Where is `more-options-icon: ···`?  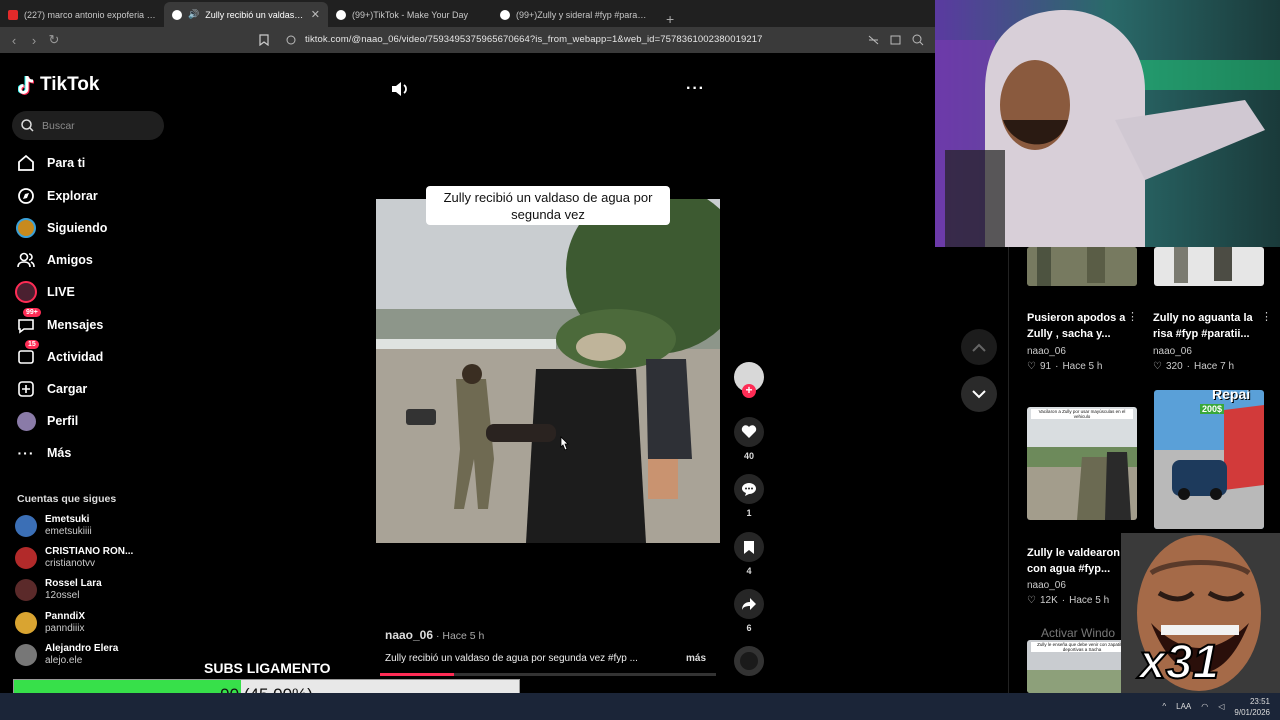 more-options-icon: ··· is located at coordinates (695, 89).